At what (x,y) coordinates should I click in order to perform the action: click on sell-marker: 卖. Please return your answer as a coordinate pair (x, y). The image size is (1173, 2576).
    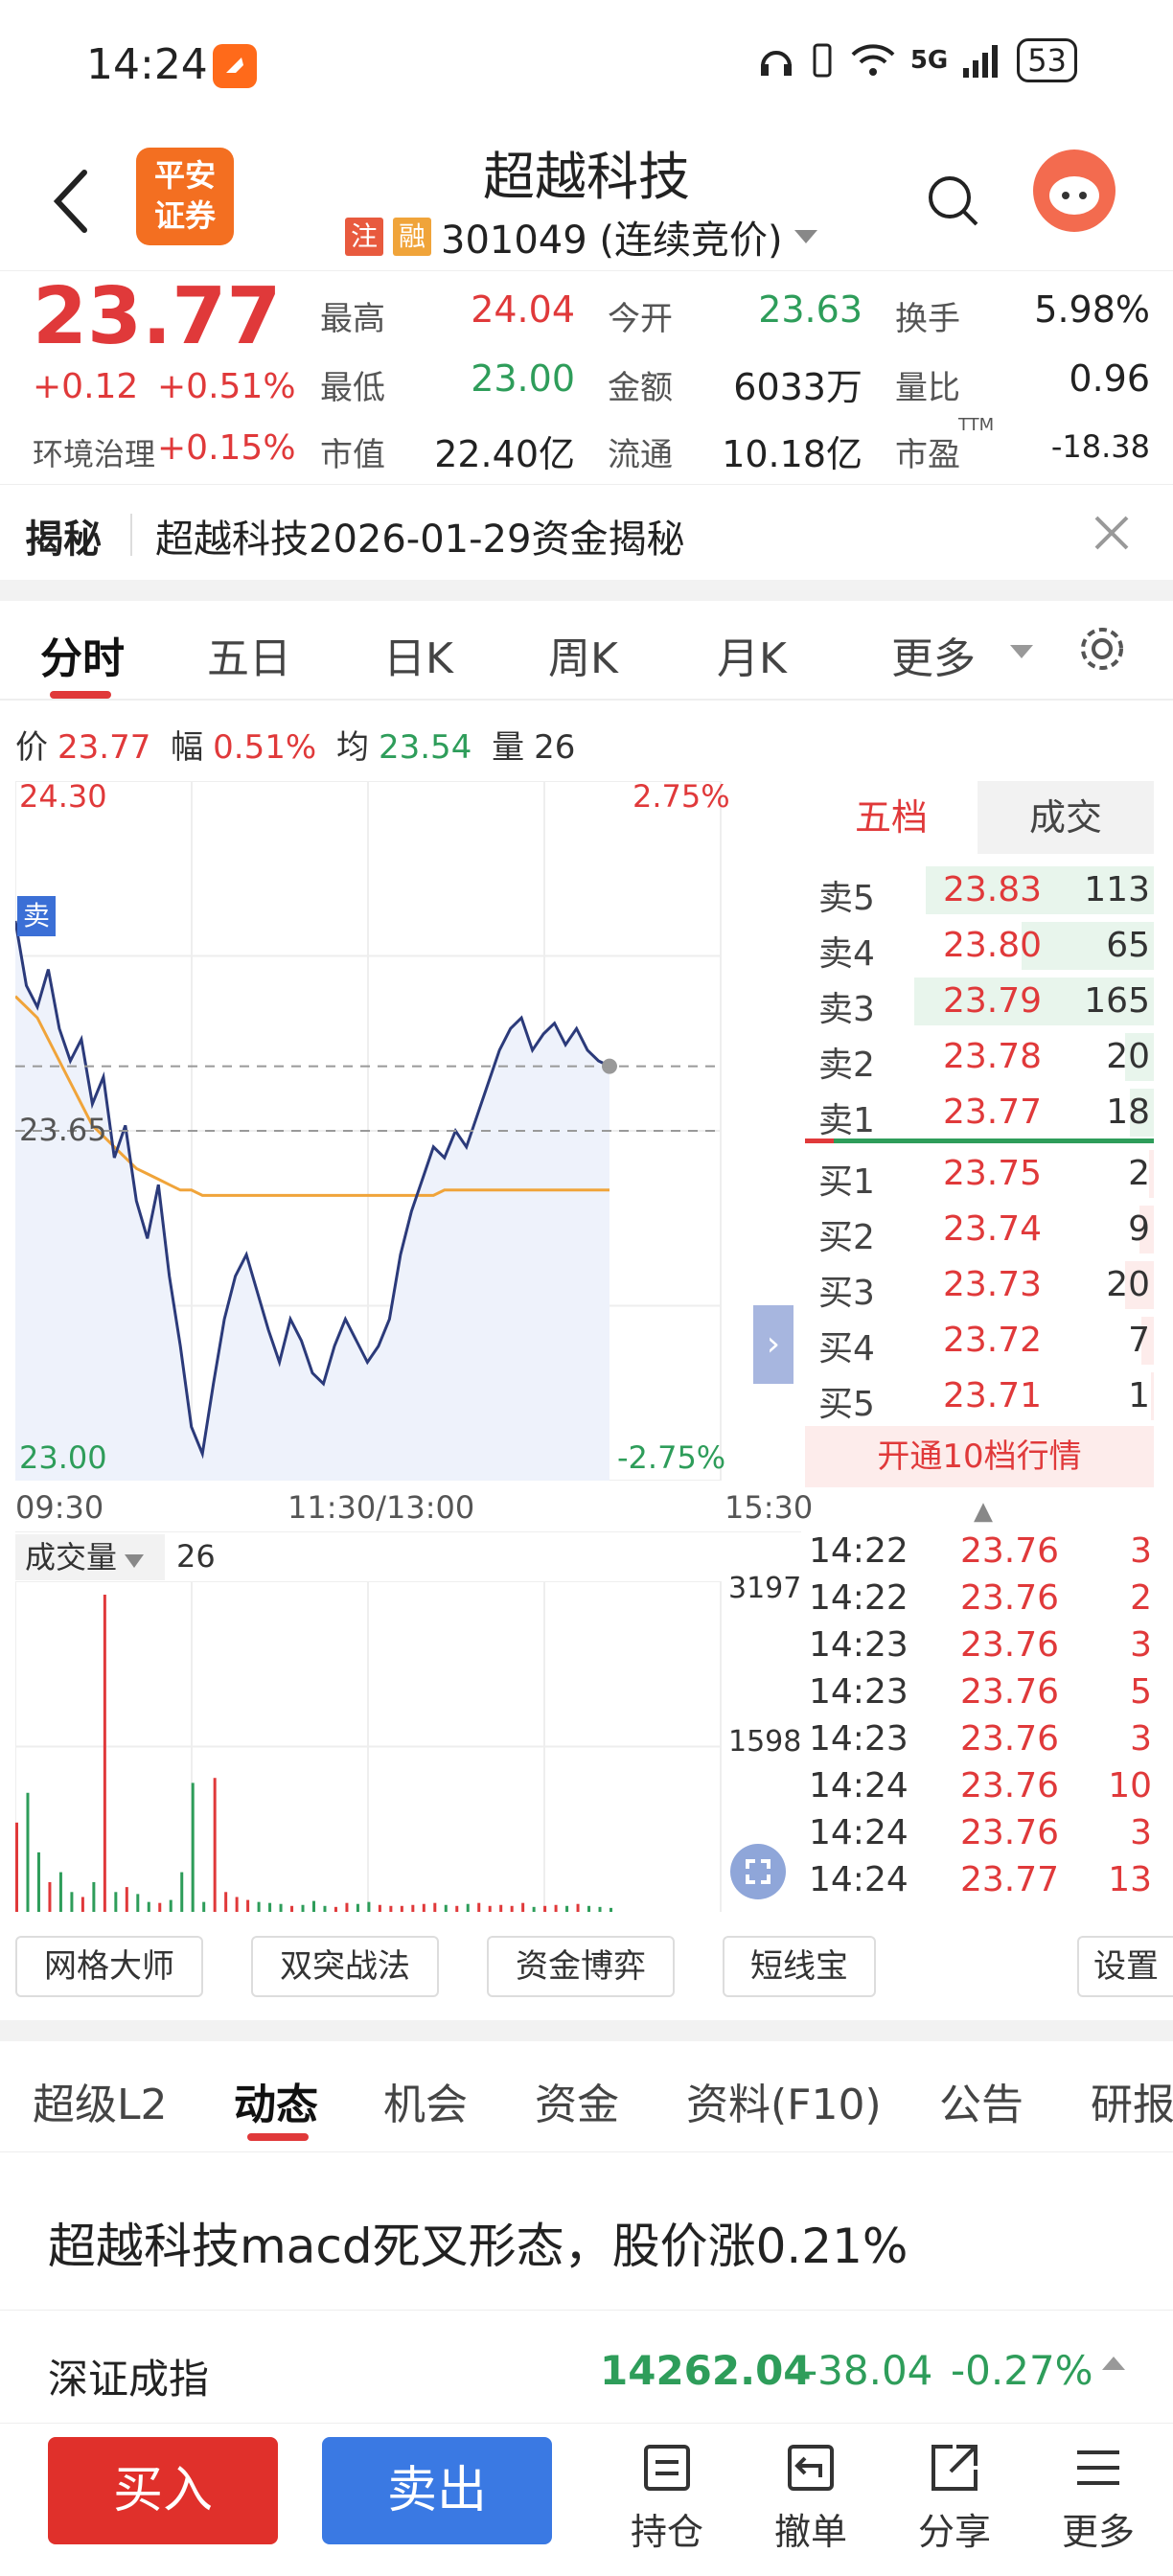
    Looking at the image, I should click on (36, 916).